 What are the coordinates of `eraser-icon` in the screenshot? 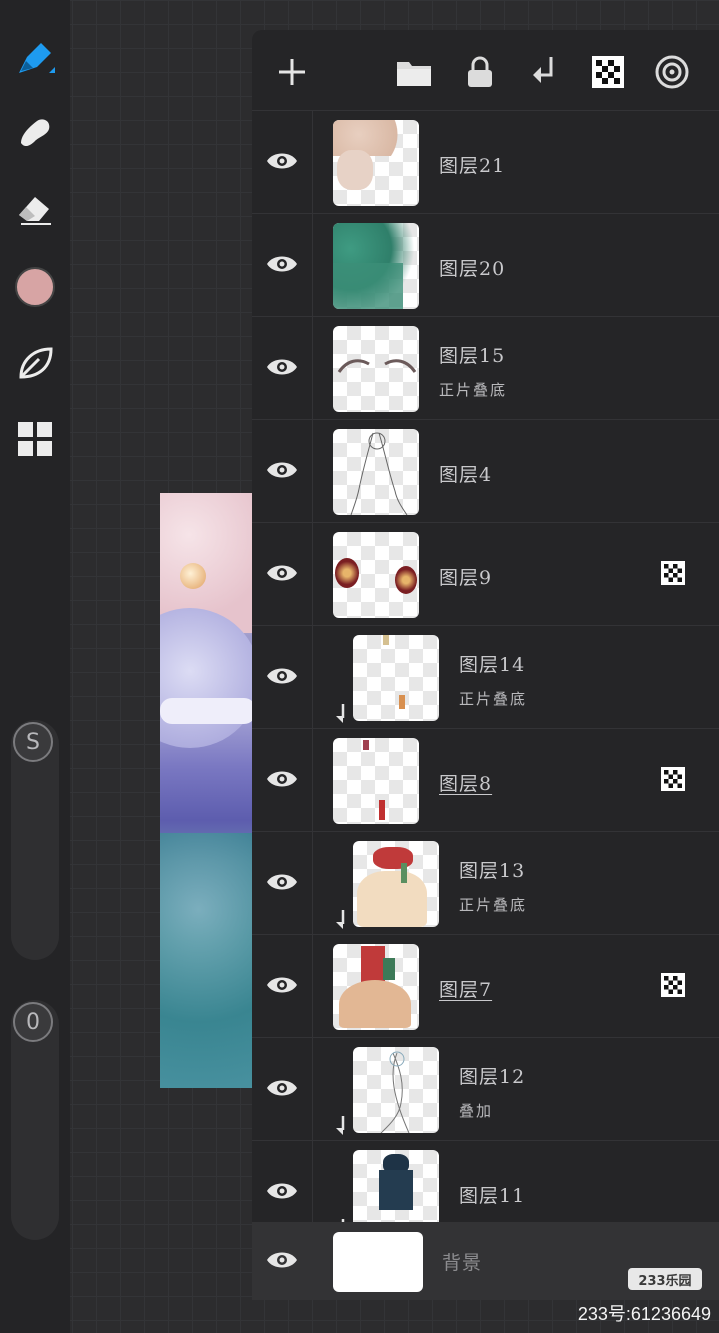 It's located at (35, 209).